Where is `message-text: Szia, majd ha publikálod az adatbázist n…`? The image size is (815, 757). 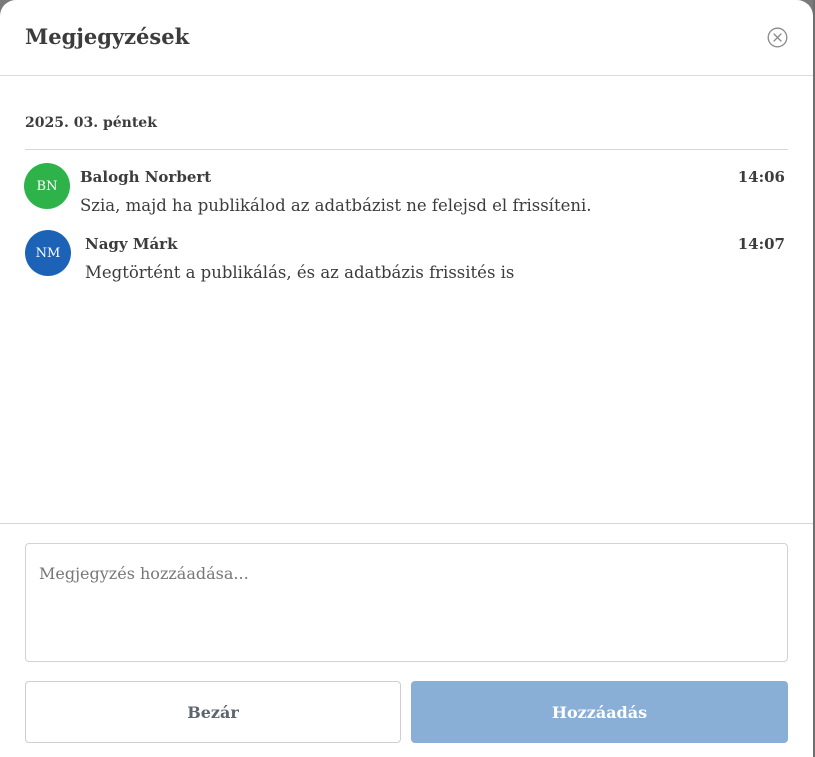 message-text: Szia, majd ha publikálod az adatbázist n… is located at coordinates (336, 205).